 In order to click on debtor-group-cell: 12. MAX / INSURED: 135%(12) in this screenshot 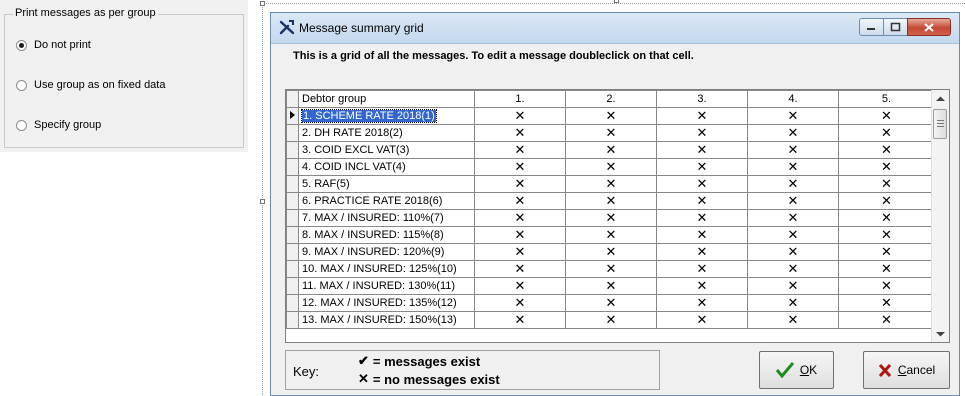, I will do `click(386, 303)`.